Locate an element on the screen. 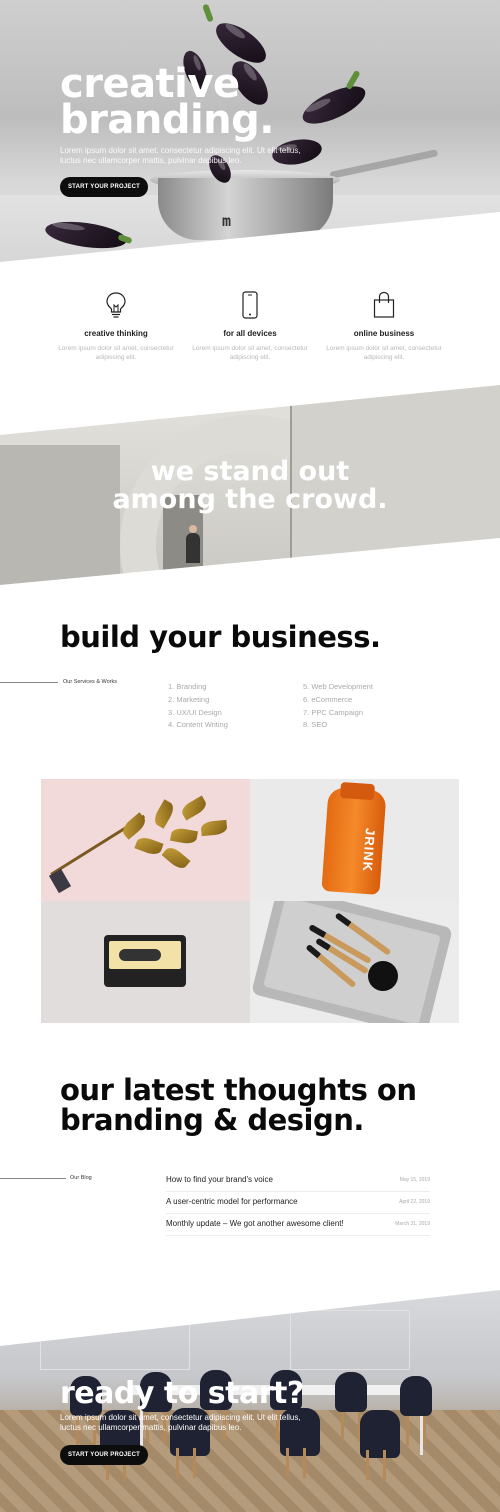 This screenshot has height=1512, width=500. blog-title-line: our latest thoughts on is located at coordinates (238, 1090).